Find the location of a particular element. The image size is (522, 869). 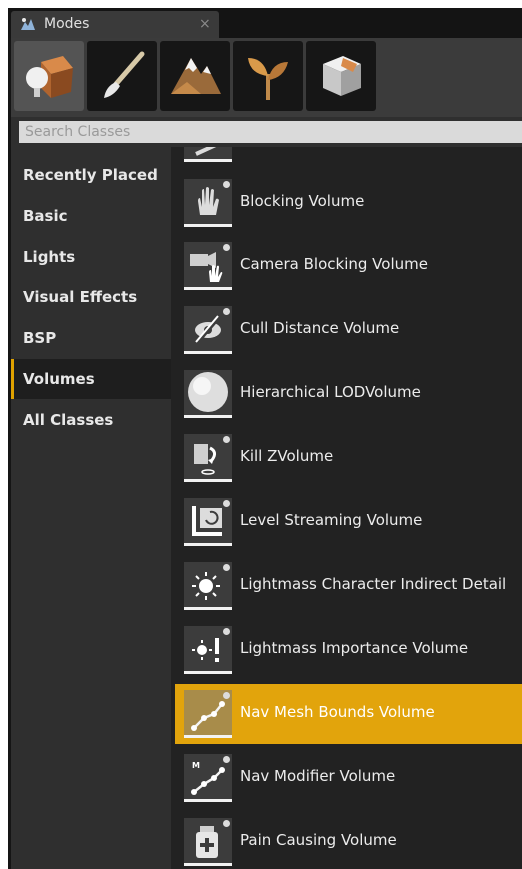

foliage-mode-button is located at coordinates (268, 76).